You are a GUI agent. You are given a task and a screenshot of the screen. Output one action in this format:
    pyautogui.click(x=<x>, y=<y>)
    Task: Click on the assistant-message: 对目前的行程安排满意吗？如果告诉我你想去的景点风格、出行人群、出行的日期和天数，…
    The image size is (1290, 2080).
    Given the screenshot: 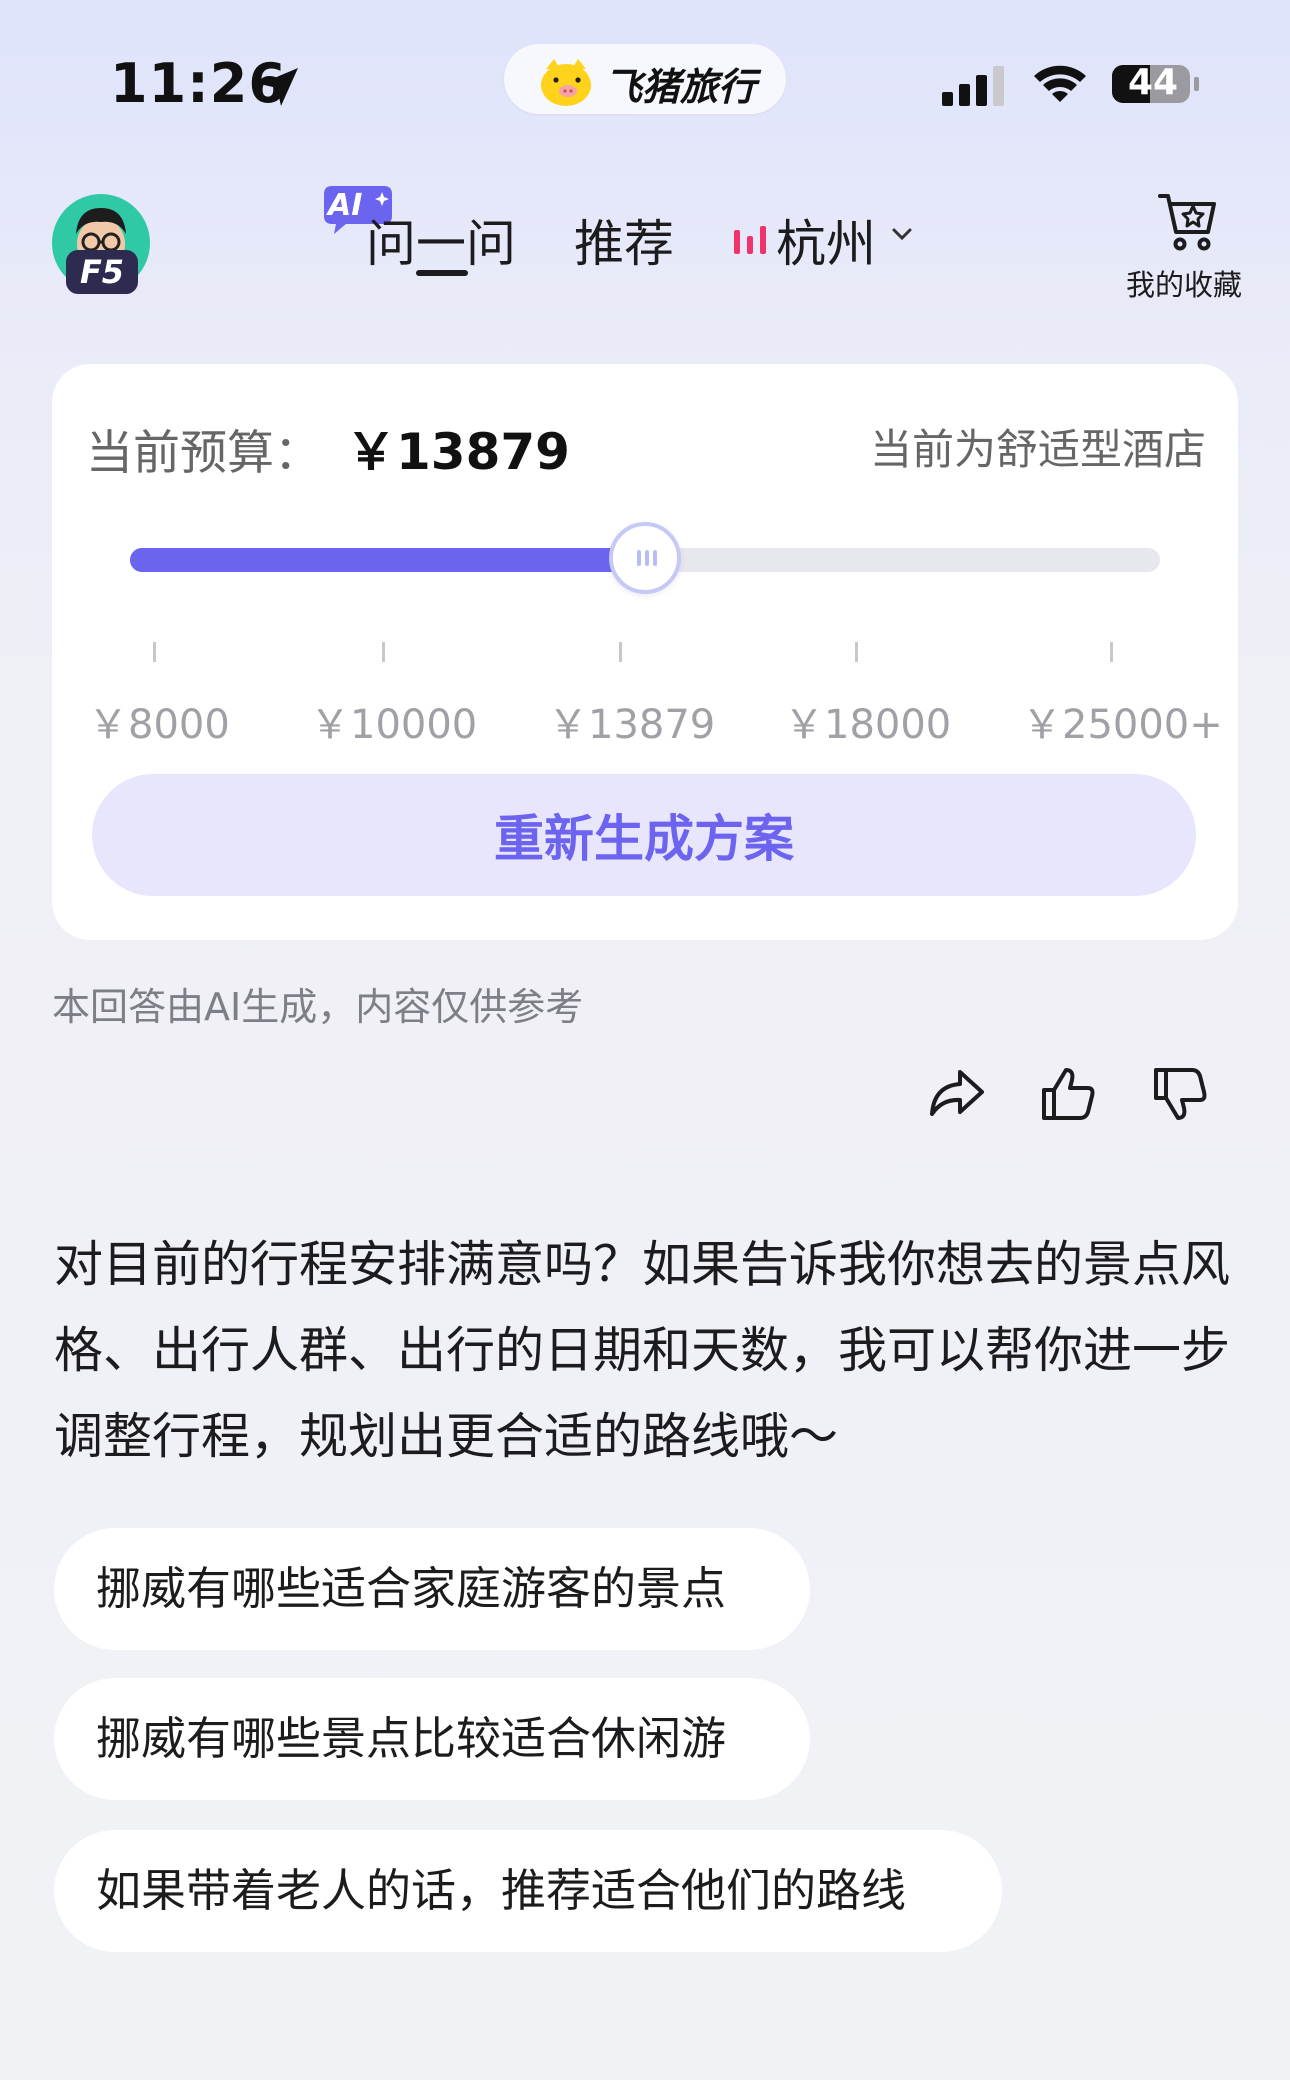 What is the action you would take?
    pyautogui.click(x=642, y=1350)
    